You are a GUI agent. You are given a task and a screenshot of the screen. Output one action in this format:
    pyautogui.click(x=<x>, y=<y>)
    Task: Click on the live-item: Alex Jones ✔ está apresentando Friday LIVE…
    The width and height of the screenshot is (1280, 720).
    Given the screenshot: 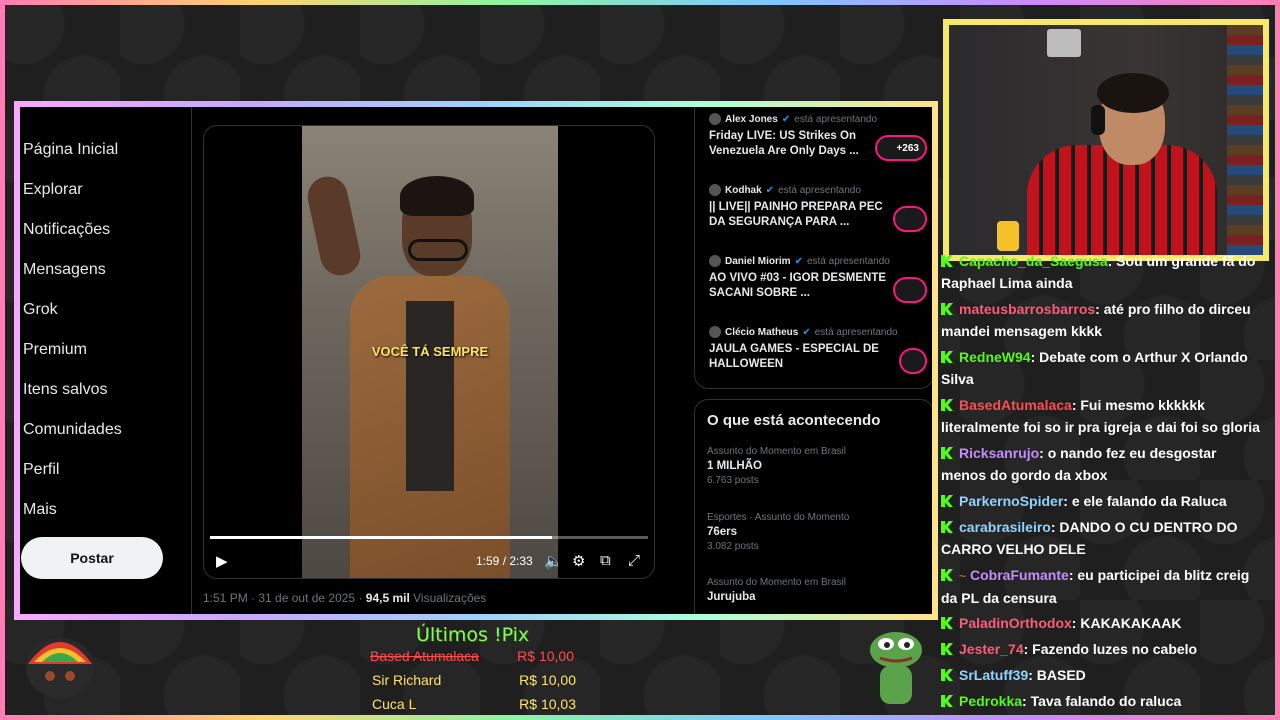 What is the action you would take?
    pyautogui.click(x=819, y=137)
    